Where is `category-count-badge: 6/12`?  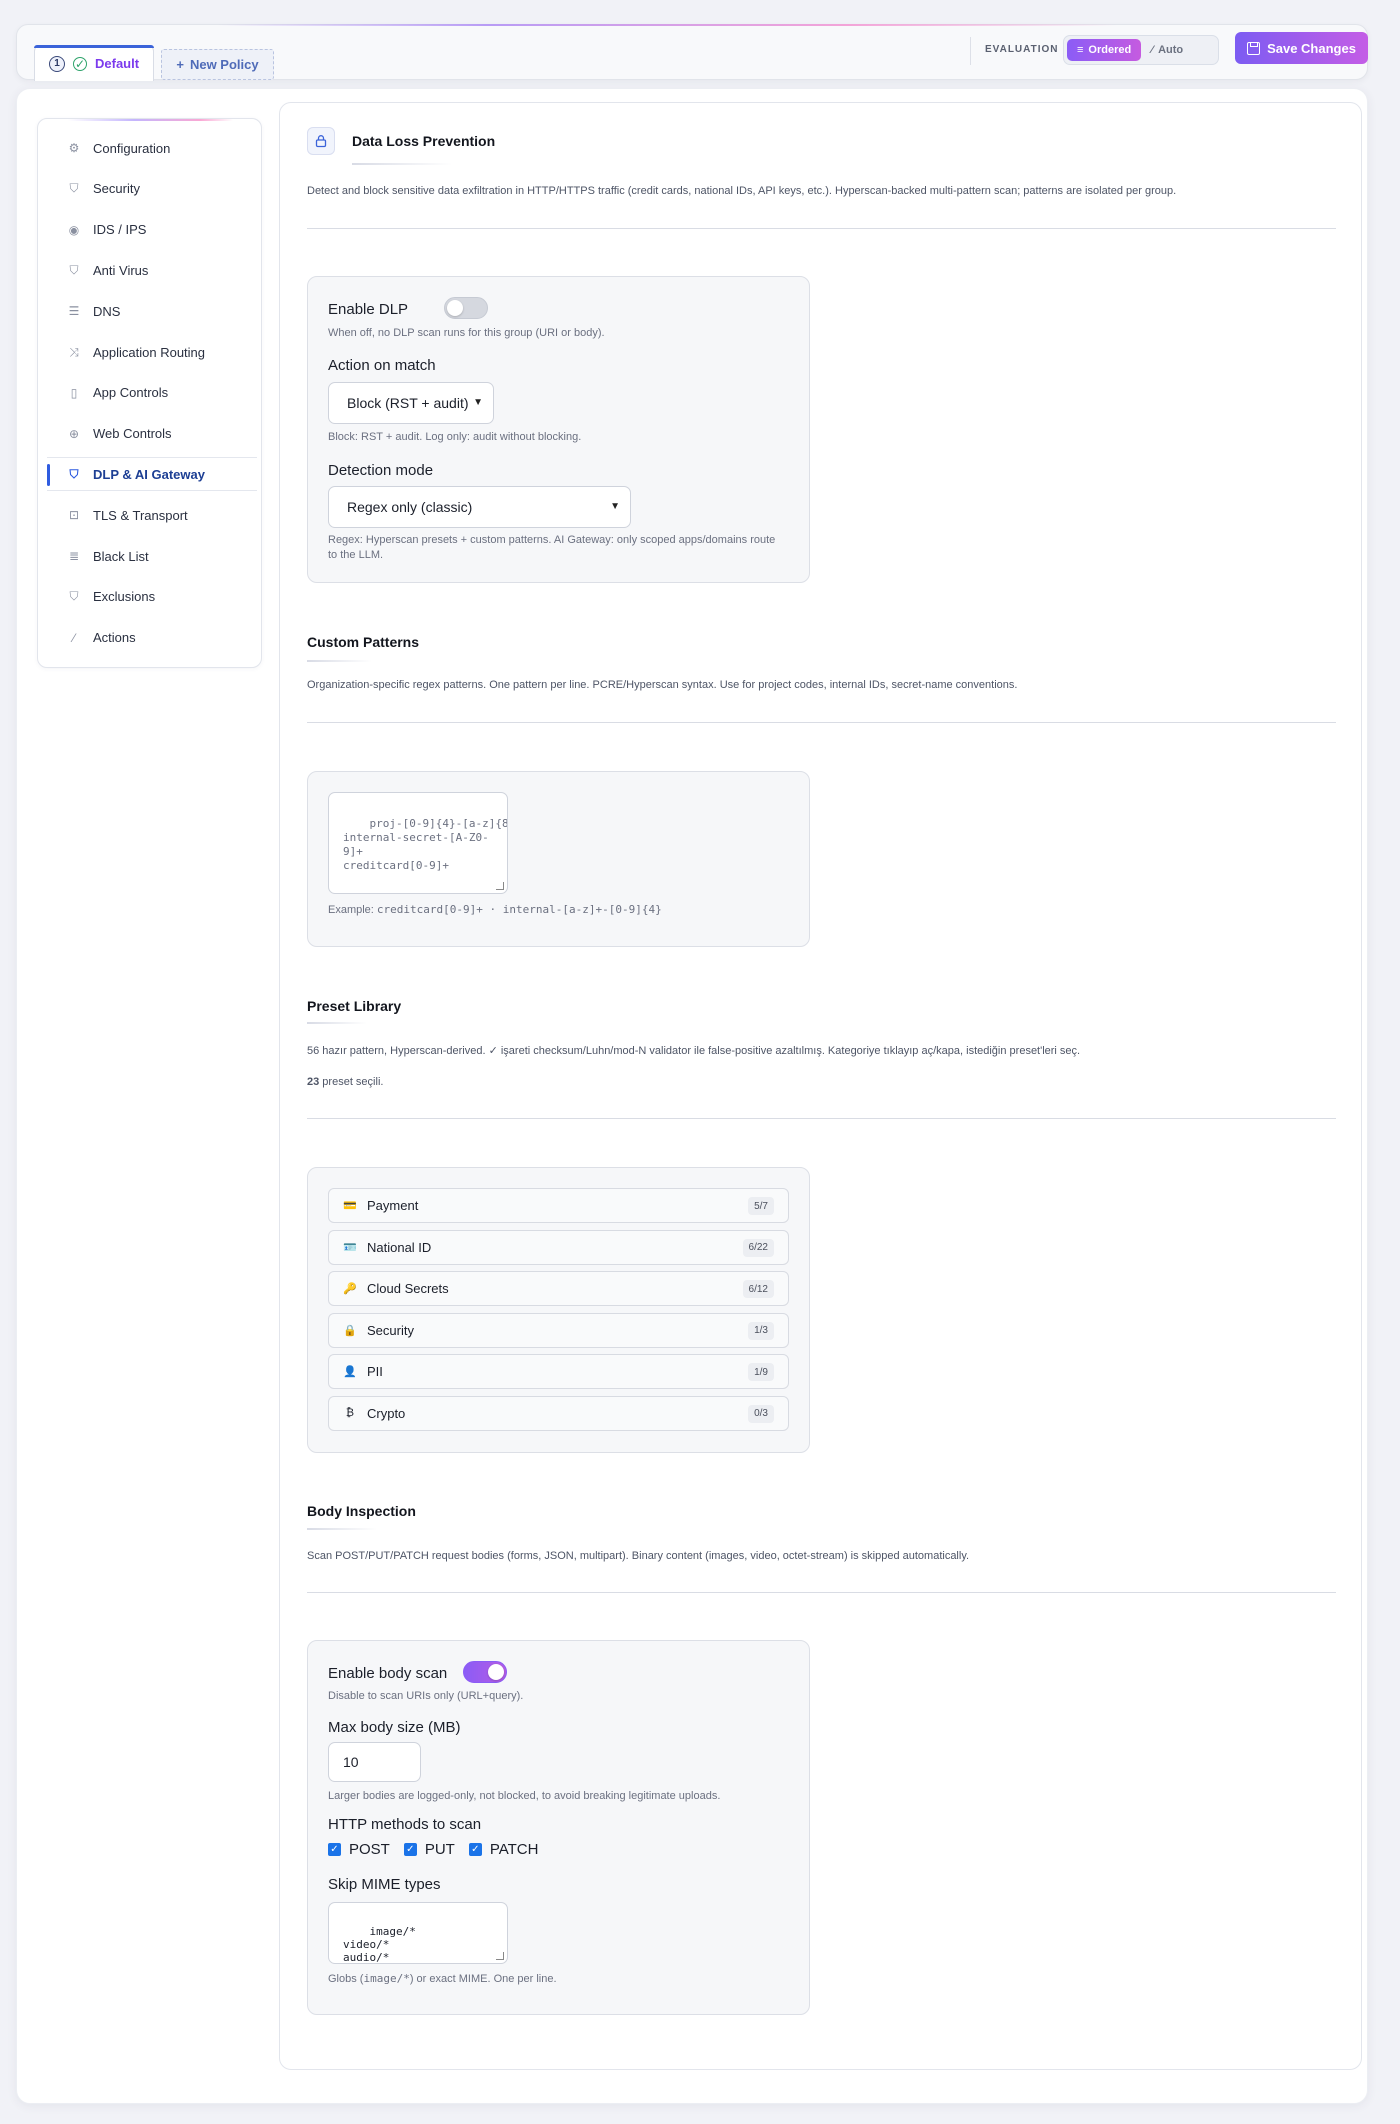
category-count-badge: 6/12 is located at coordinates (758, 1289).